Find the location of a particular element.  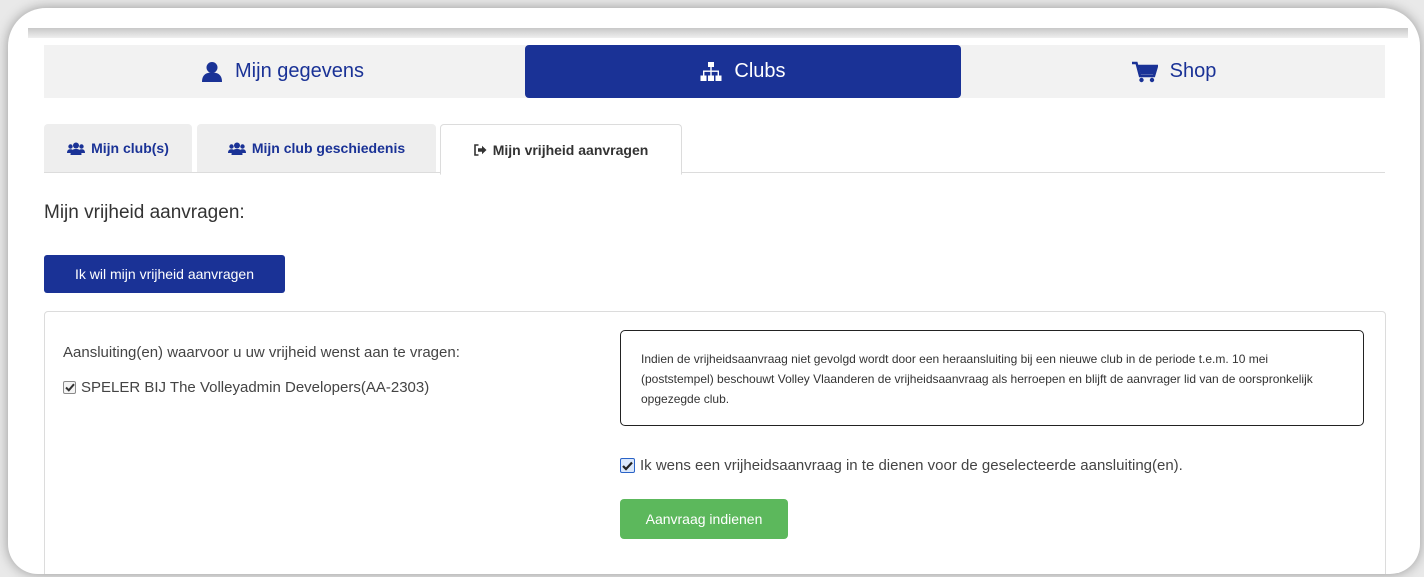

confirm-checkbox is located at coordinates (627, 465).